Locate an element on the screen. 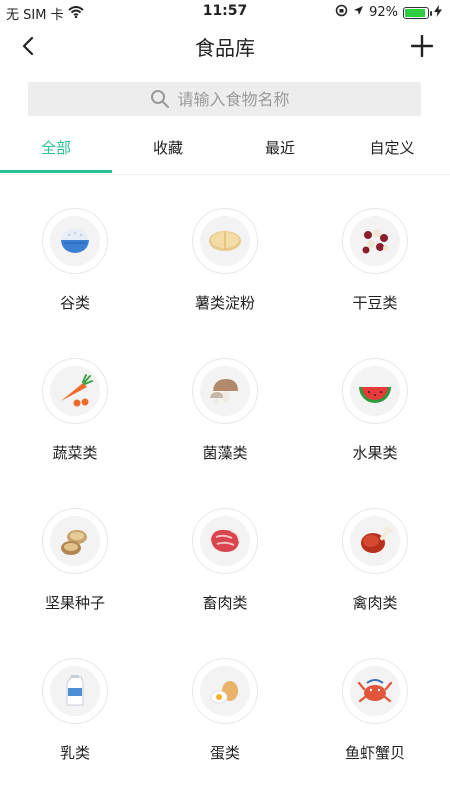 This screenshot has width=450, height=800. battery-fill is located at coordinates (415, 12).